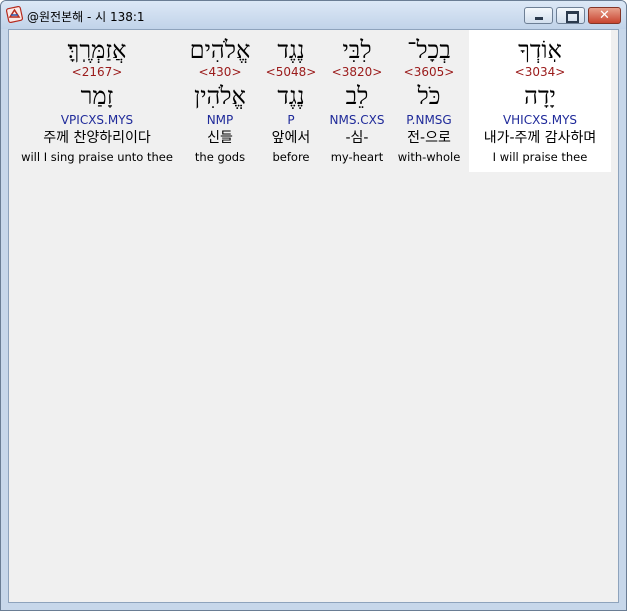 This screenshot has width=627, height=611. I want to click on window-title: @원전본해 - 시 138:1, so click(86, 17).